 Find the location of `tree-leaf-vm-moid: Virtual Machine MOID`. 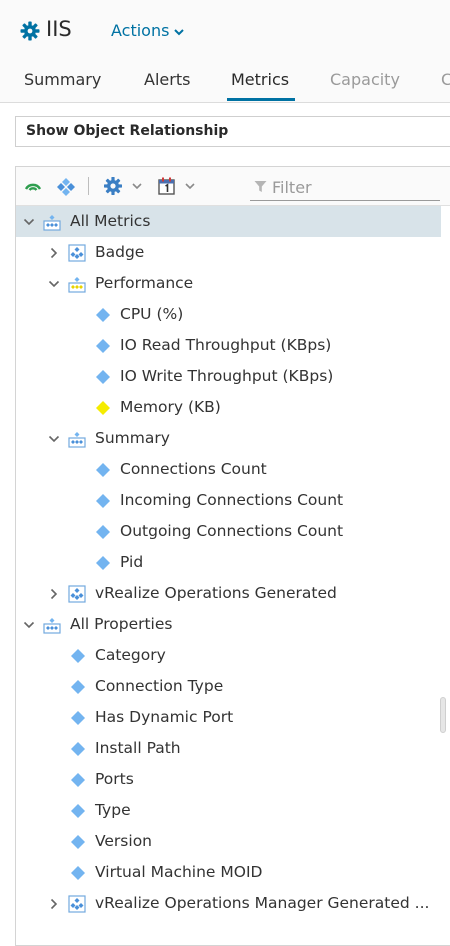

tree-leaf-vm-moid: Virtual Machine MOID is located at coordinates (228, 872).